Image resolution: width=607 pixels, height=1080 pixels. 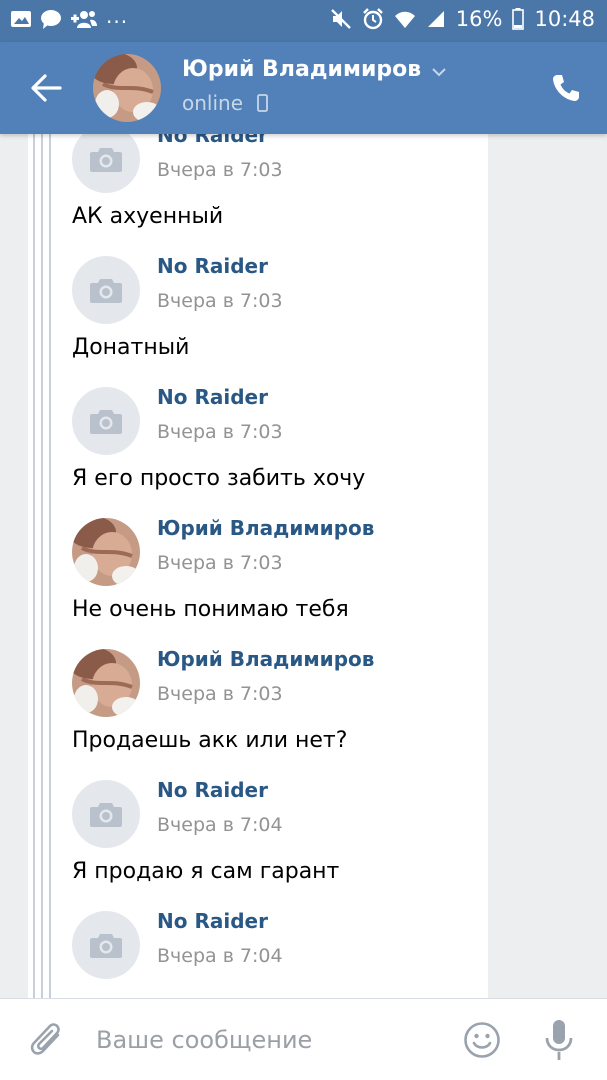 I want to click on gallery-notification-icon, so click(x=21, y=19).